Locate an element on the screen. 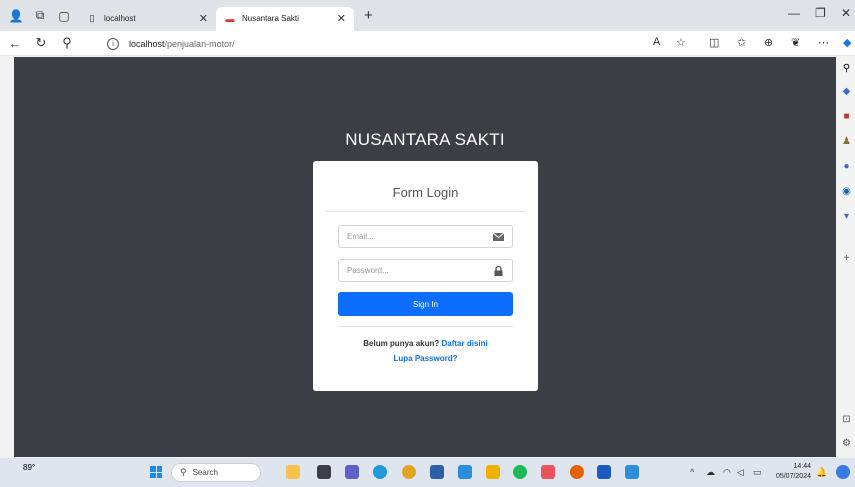  favorite-star-icon: ☆ is located at coordinates (681, 42).